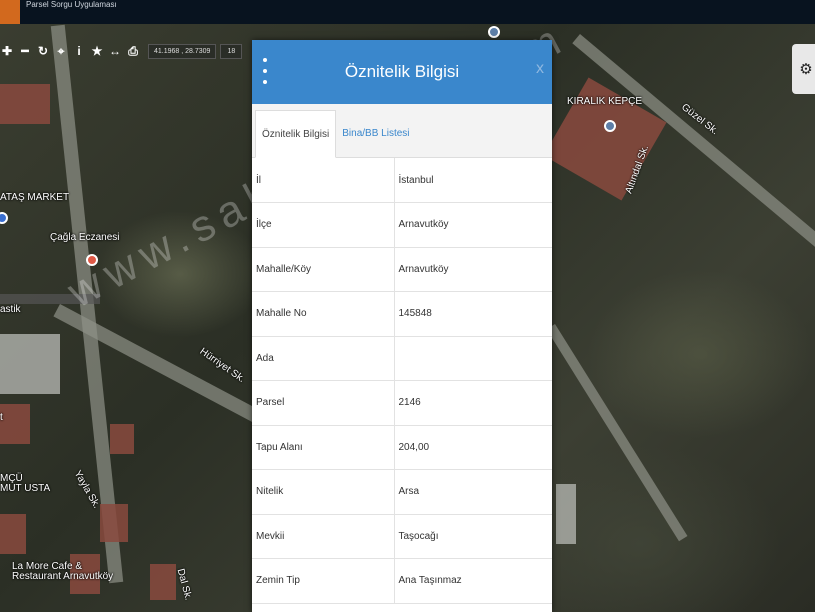 The height and width of the screenshot is (612, 815). I want to click on attribute-value: İstanbul, so click(473, 180).